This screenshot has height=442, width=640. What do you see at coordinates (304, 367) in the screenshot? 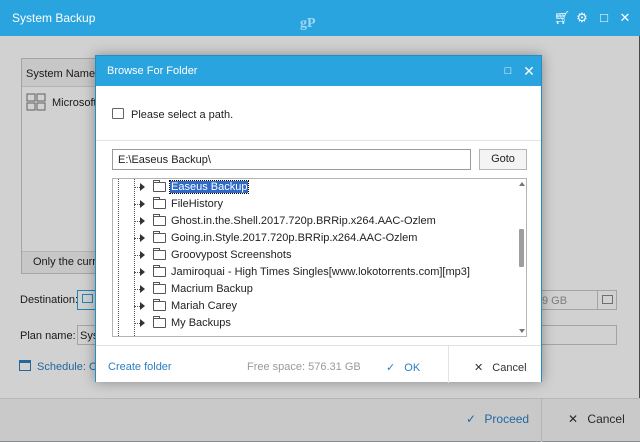
I see `free-space-text: Free space: 576.31 GB` at bounding box center [304, 367].